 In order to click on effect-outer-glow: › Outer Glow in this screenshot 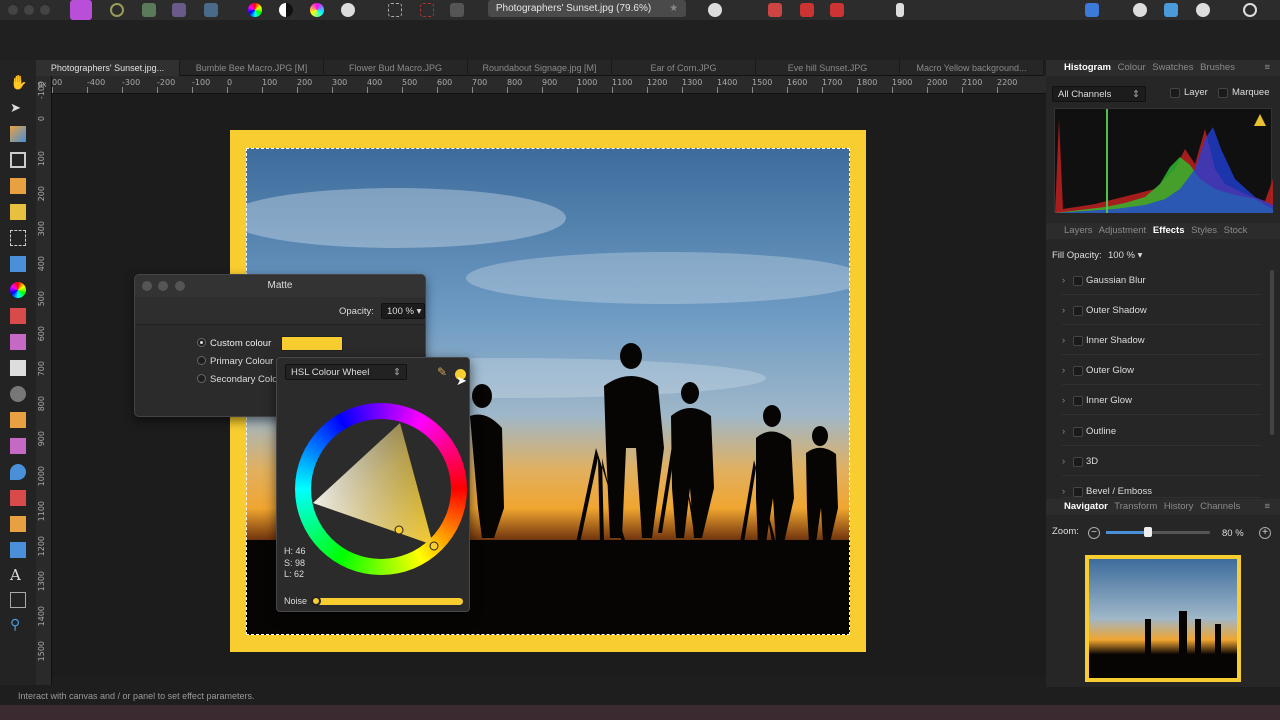, I will do `click(1162, 371)`.